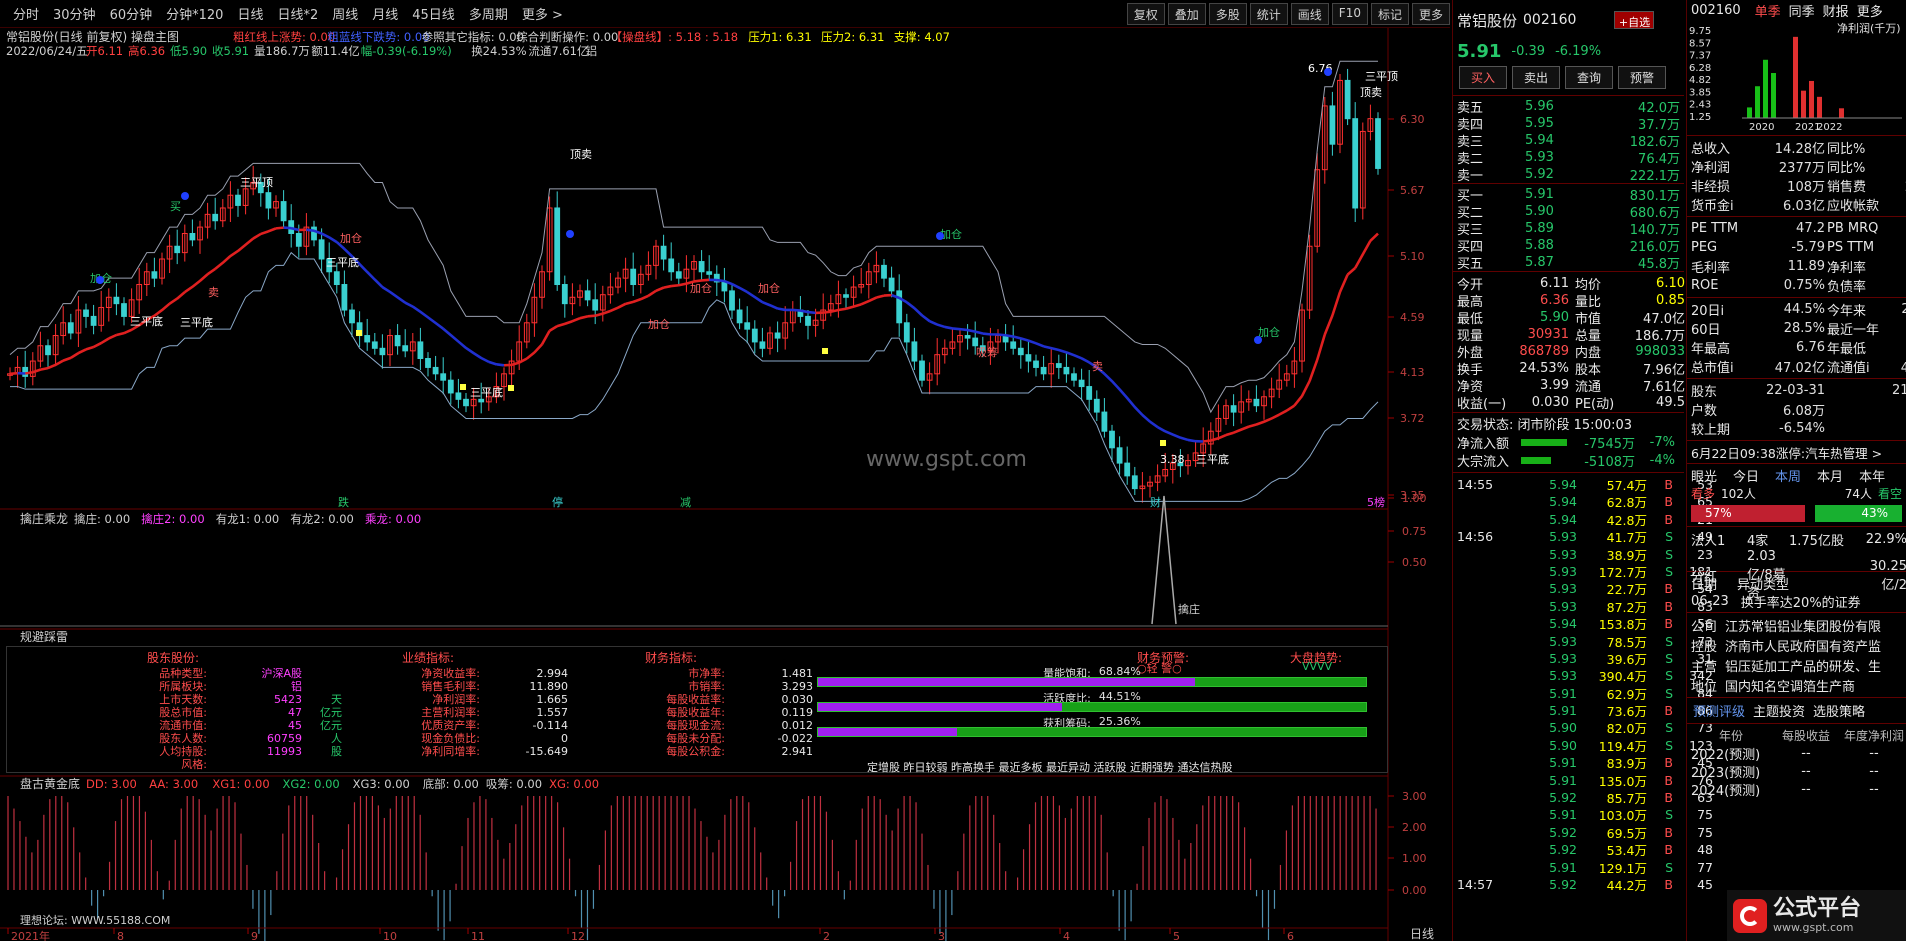  I want to click on holder-row: 股东人数: 60759 人, so click(239, 738).